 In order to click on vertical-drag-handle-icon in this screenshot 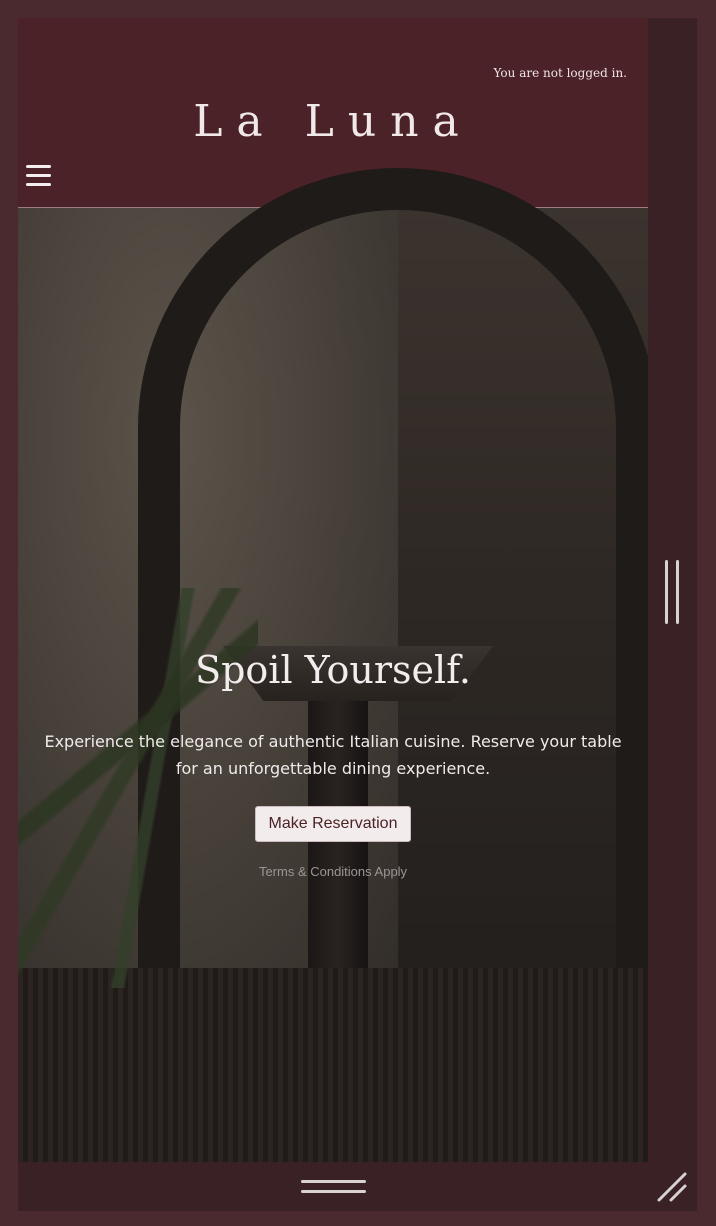, I will do `click(672, 592)`.